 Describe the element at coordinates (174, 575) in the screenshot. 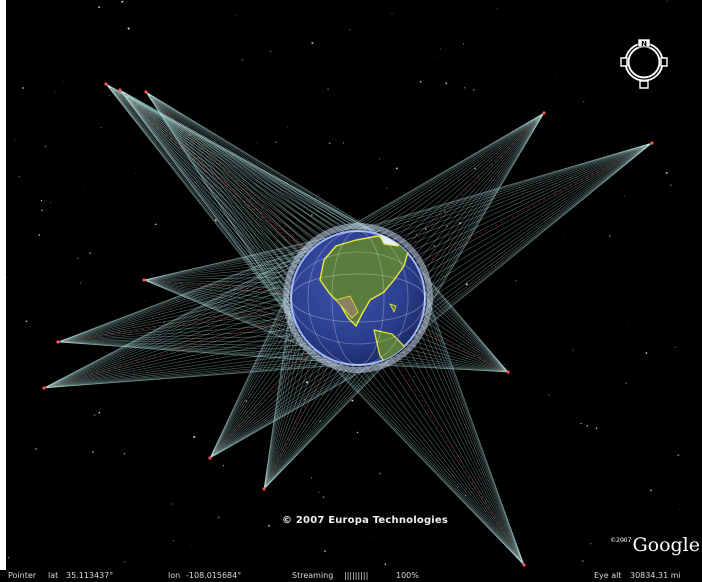

I see `longitude-label: lon` at that location.